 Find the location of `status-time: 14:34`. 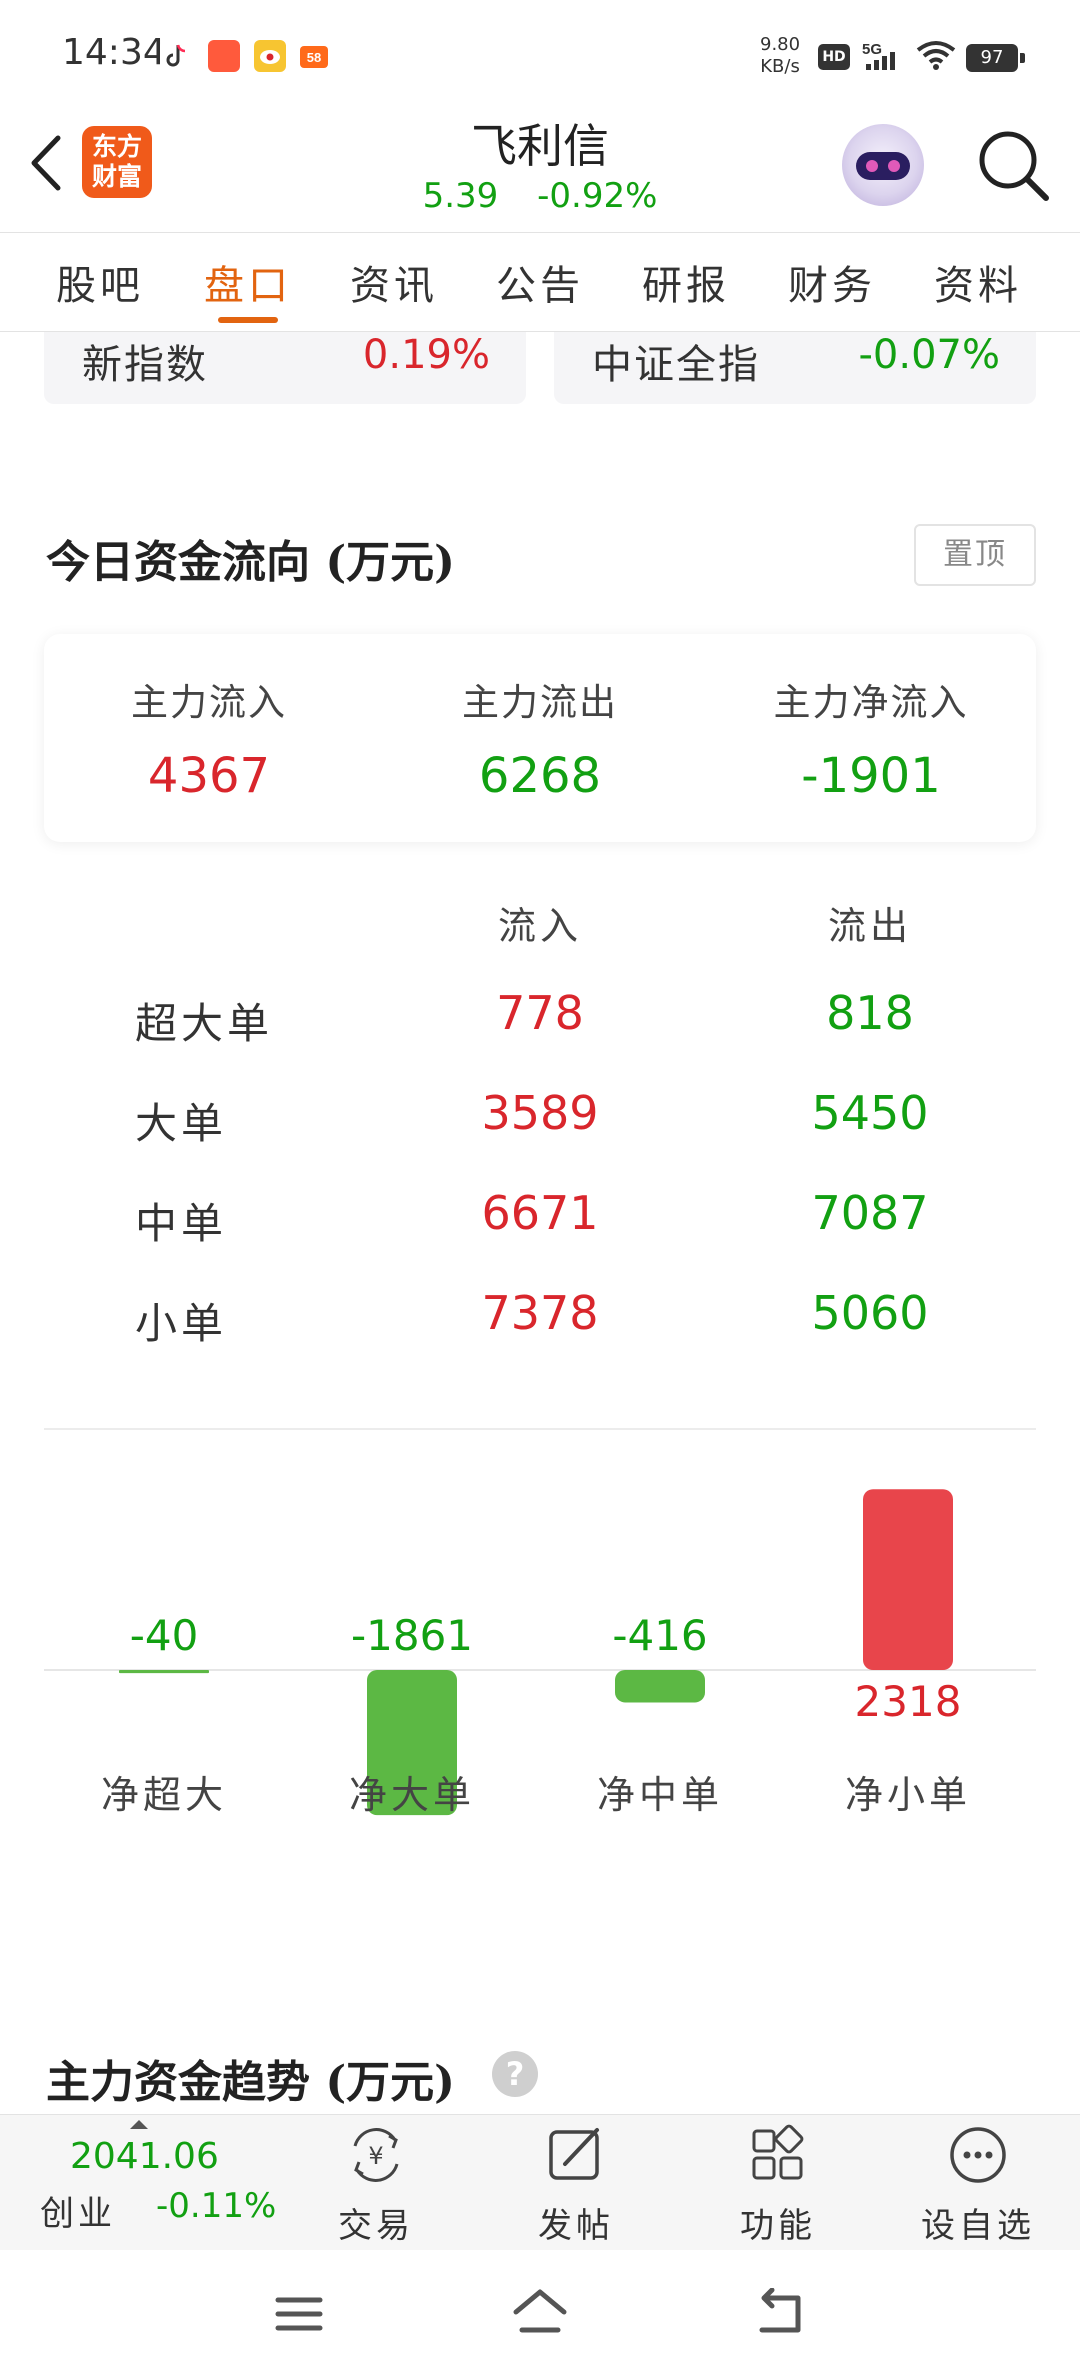

status-time: 14:34 is located at coordinates (114, 52).